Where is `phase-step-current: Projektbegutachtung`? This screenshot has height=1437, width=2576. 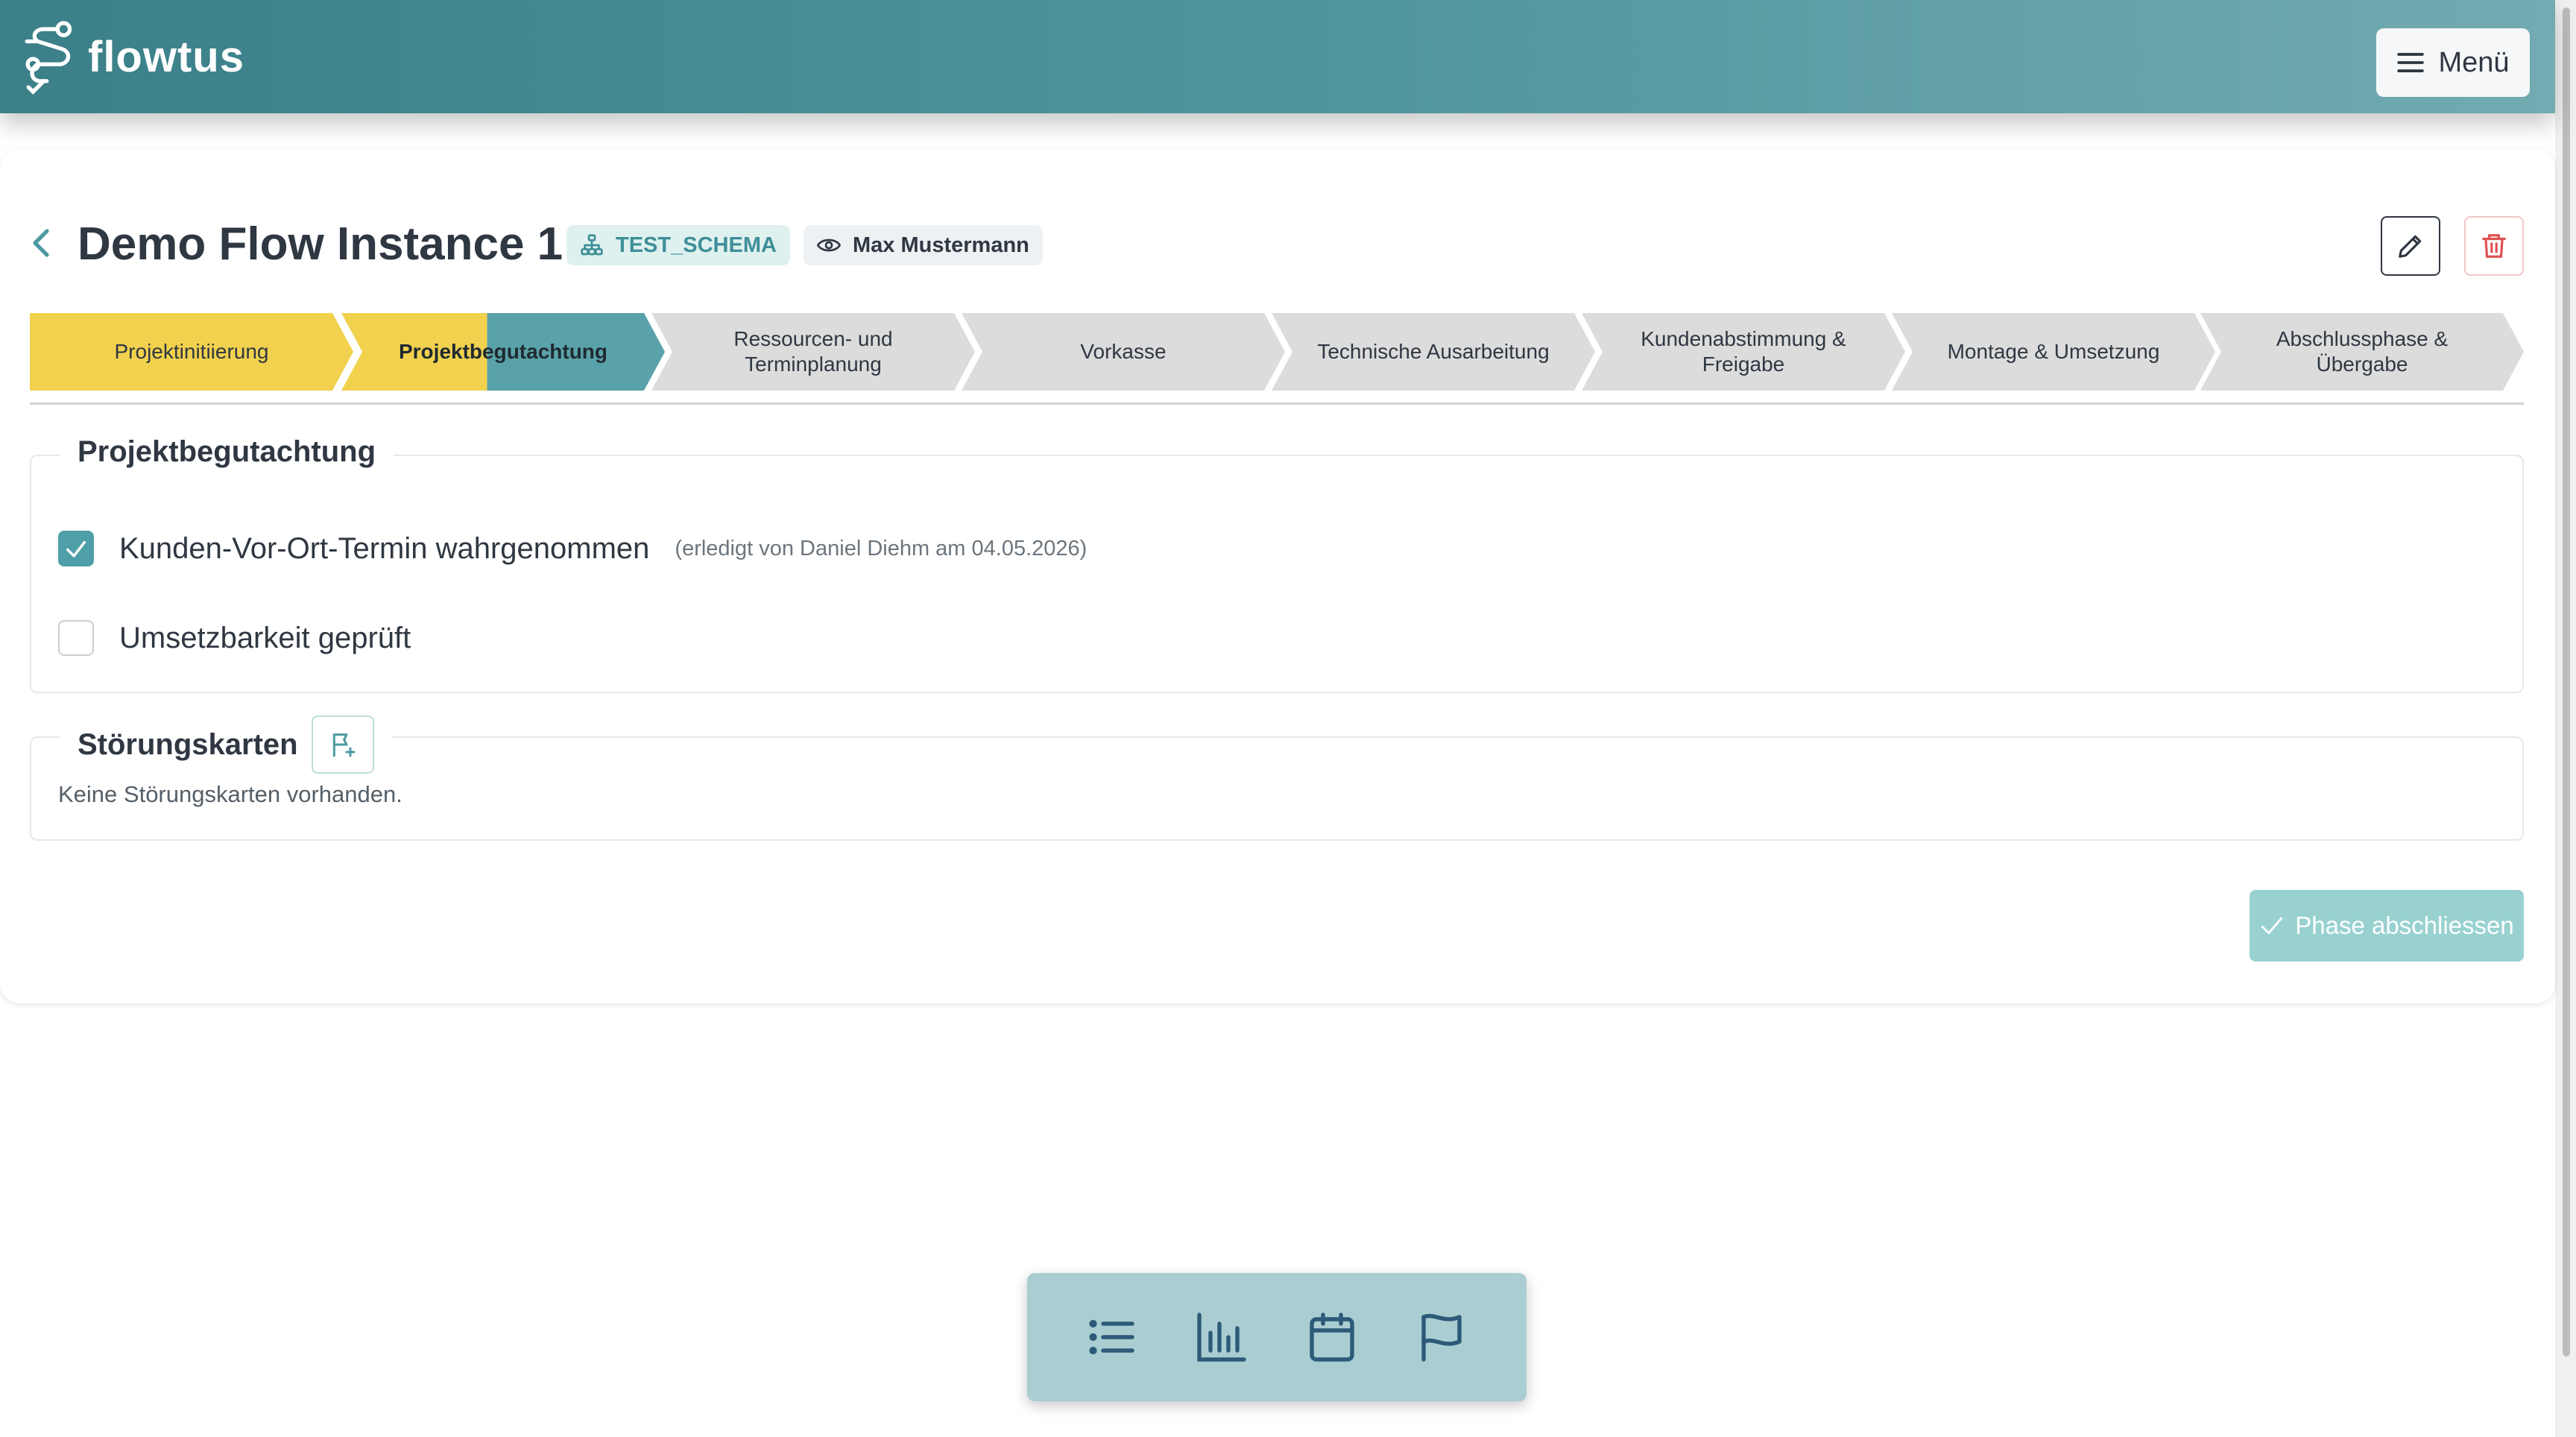 phase-step-current: Projektbegutachtung is located at coordinates (503, 352).